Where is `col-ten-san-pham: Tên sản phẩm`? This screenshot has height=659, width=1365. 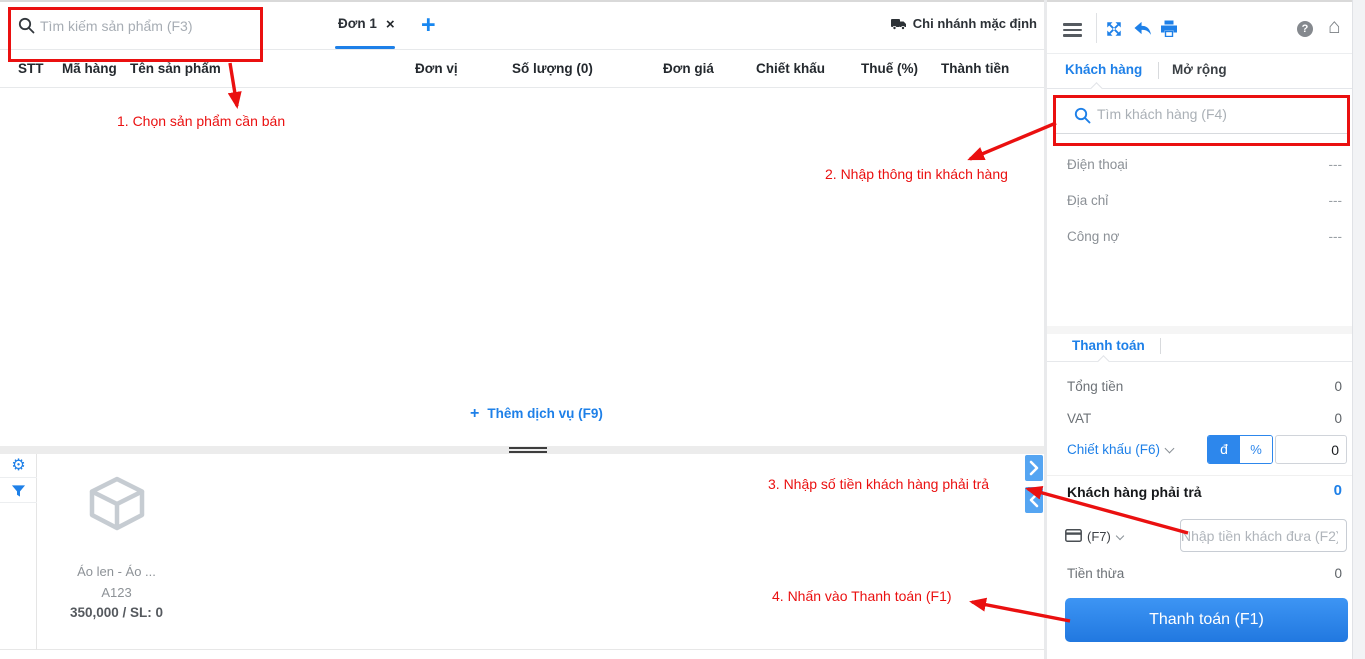 col-ten-san-pham: Tên sản phẩm is located at coordinates (175, 68).